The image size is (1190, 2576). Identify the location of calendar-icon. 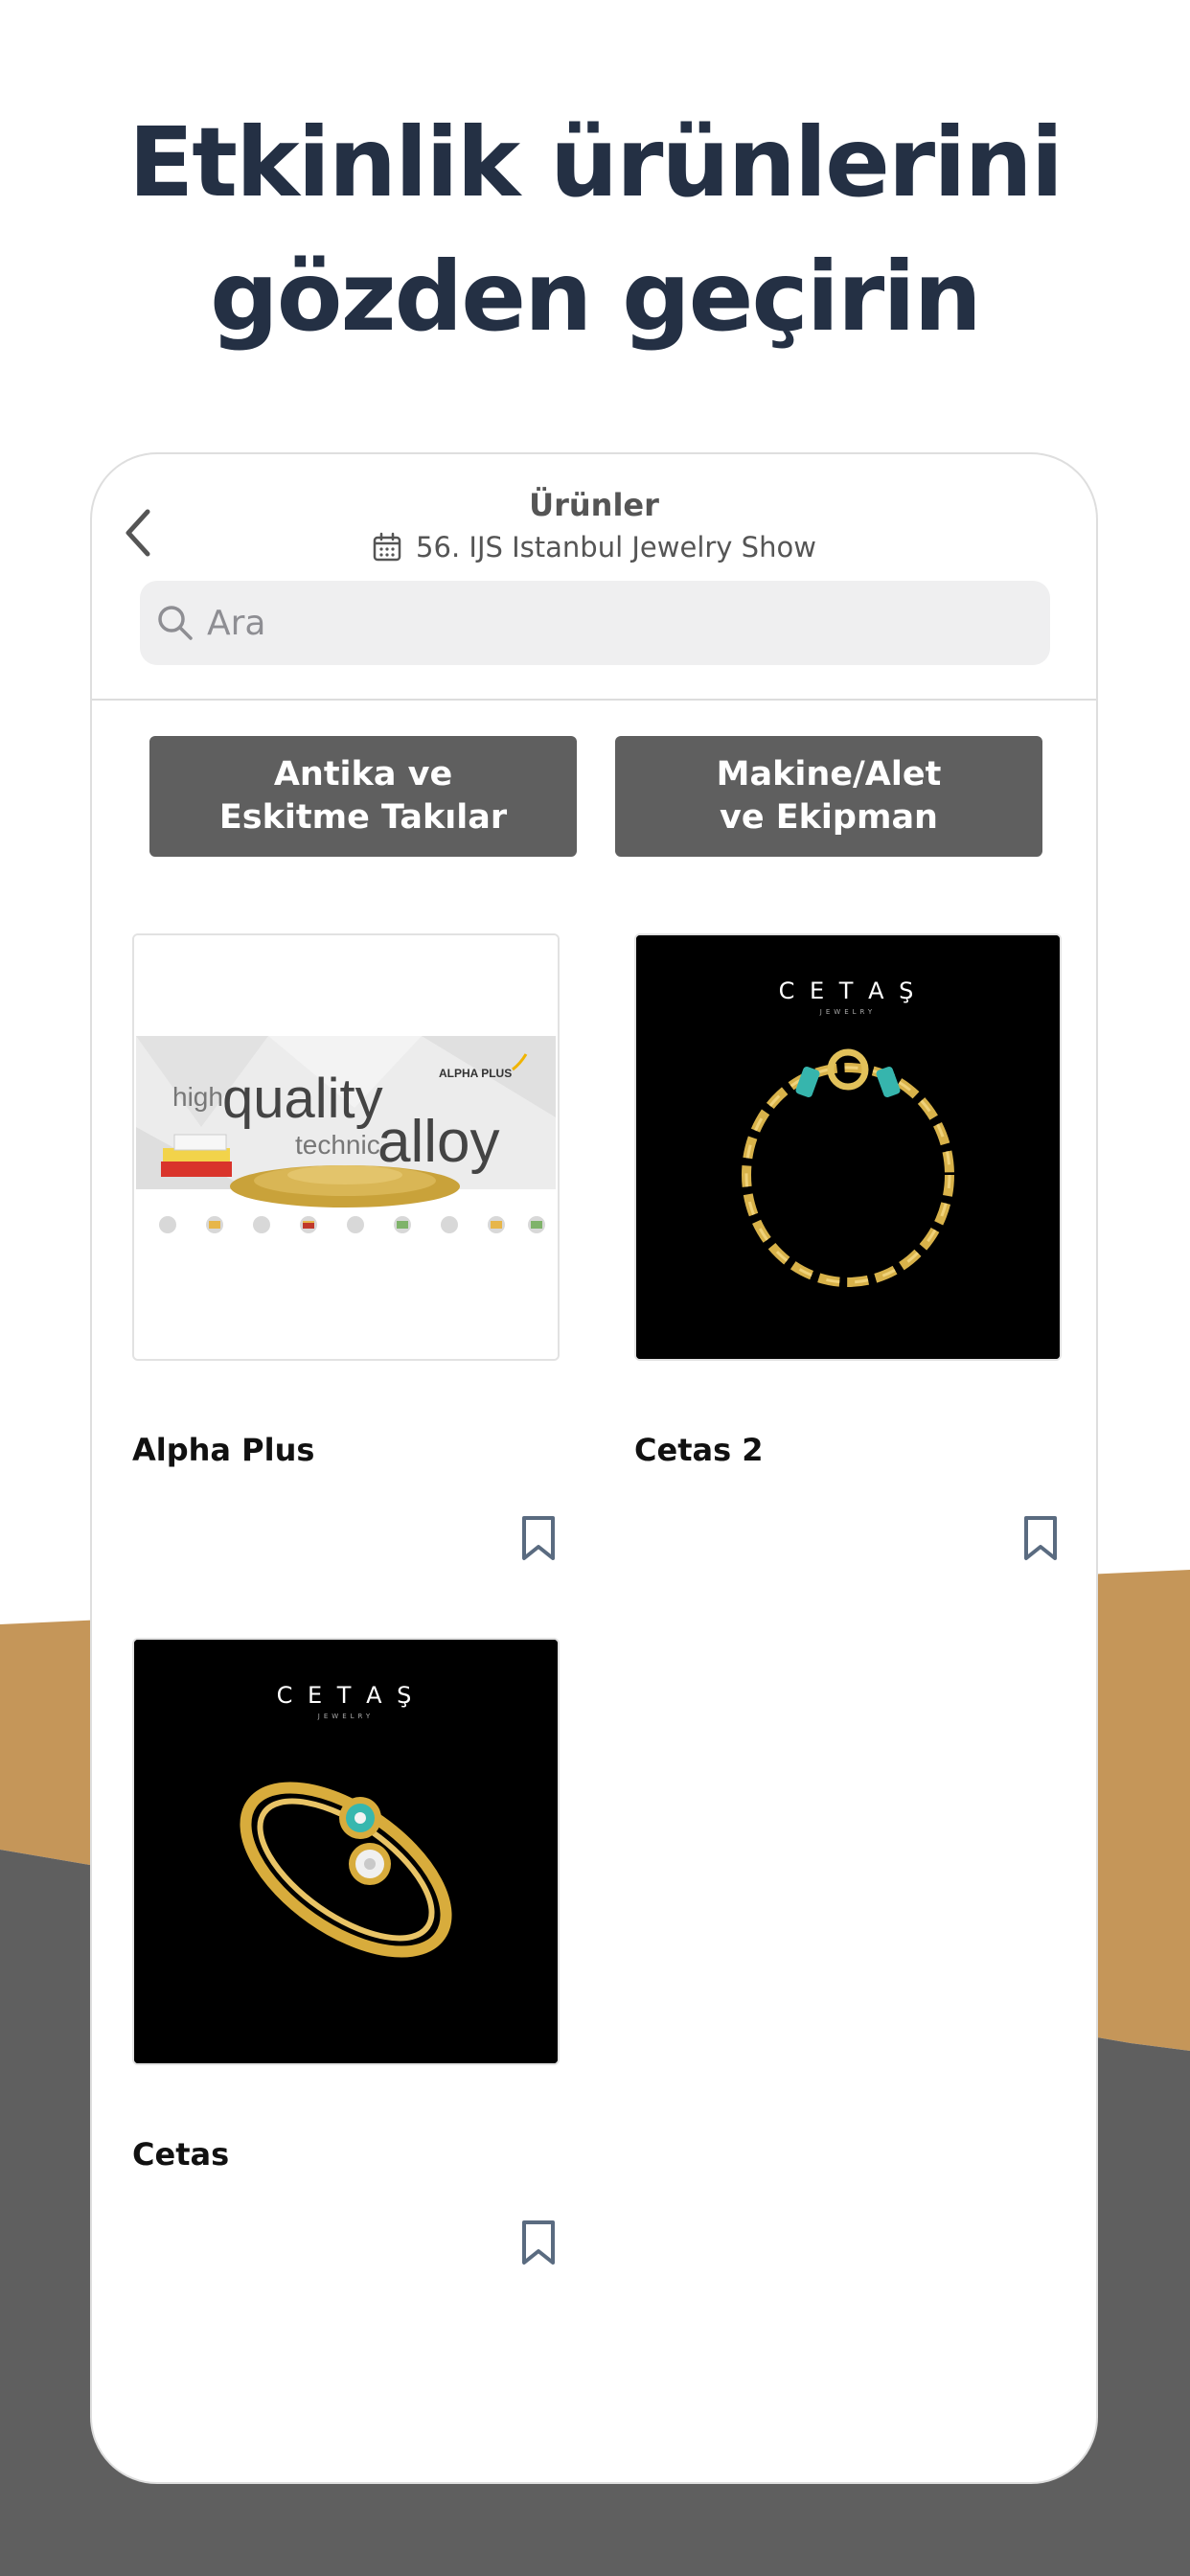
(387, 547).